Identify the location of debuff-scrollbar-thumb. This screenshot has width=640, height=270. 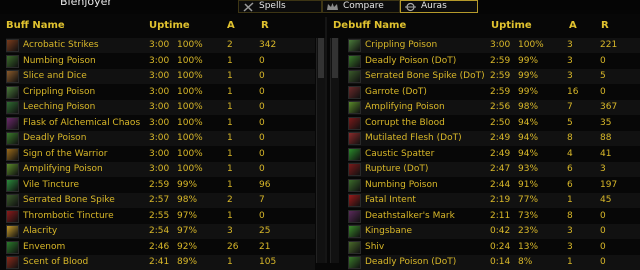
(335, 58).